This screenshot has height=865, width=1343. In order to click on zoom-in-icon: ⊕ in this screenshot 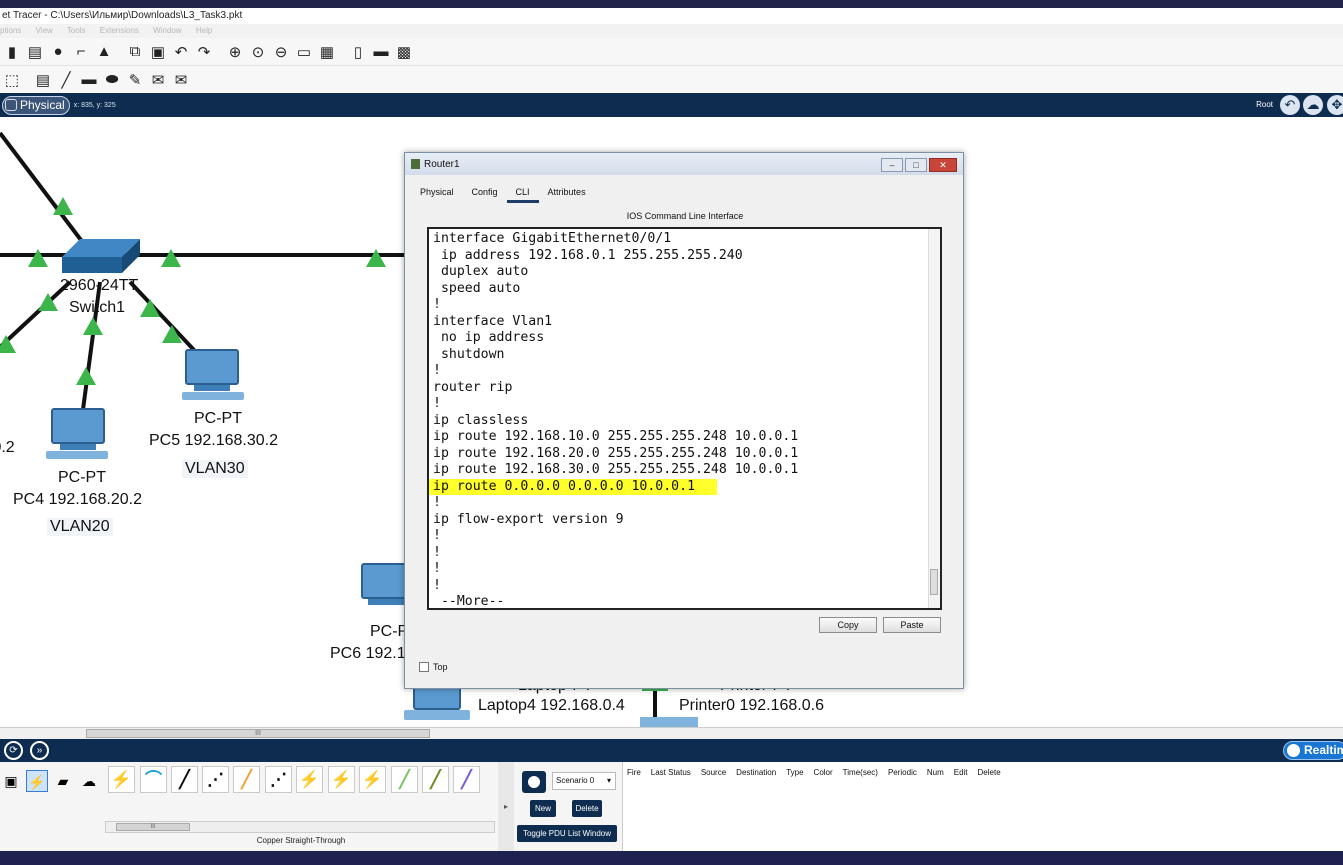, I will do `click(235, 52)`.